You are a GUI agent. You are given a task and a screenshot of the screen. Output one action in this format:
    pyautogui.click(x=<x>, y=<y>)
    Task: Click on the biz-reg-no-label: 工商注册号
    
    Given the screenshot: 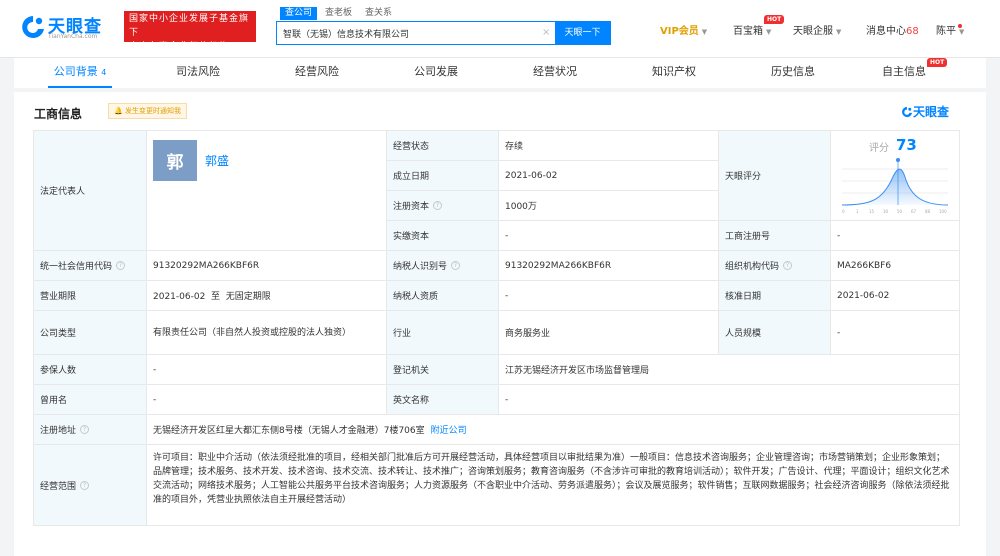 What is the action you would take?
    pyautogui.click(x=775, y=236)
    